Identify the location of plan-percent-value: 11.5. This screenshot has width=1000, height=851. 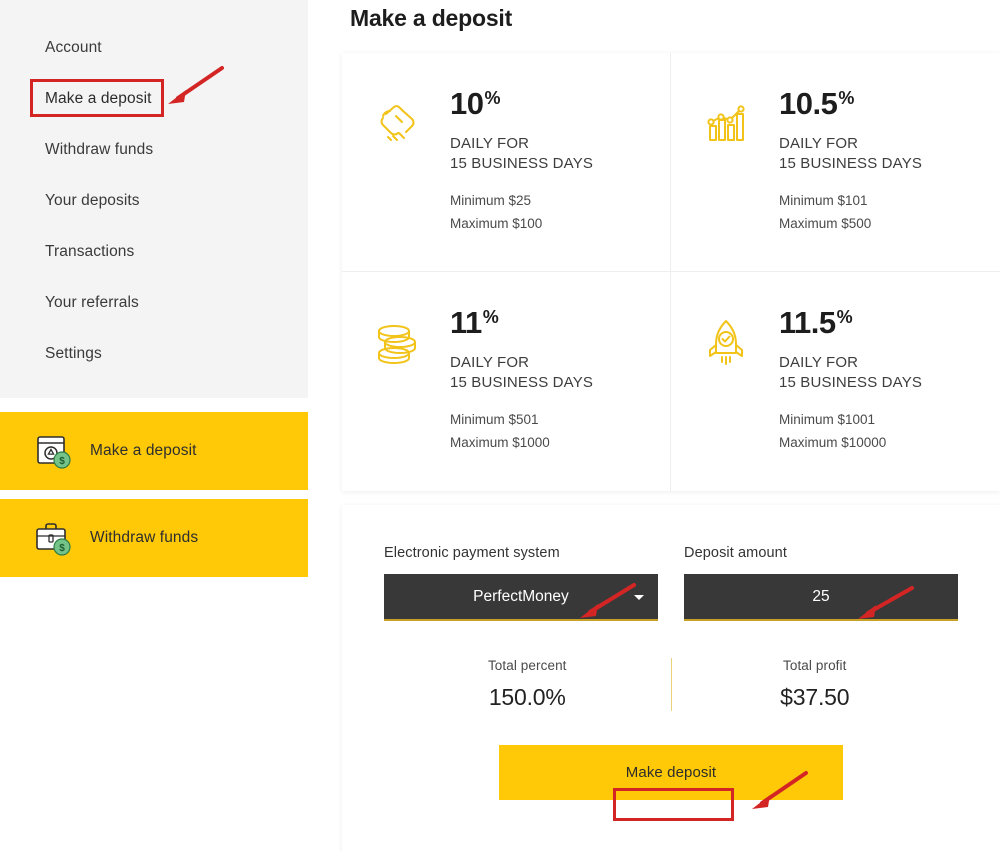
(807, 322).